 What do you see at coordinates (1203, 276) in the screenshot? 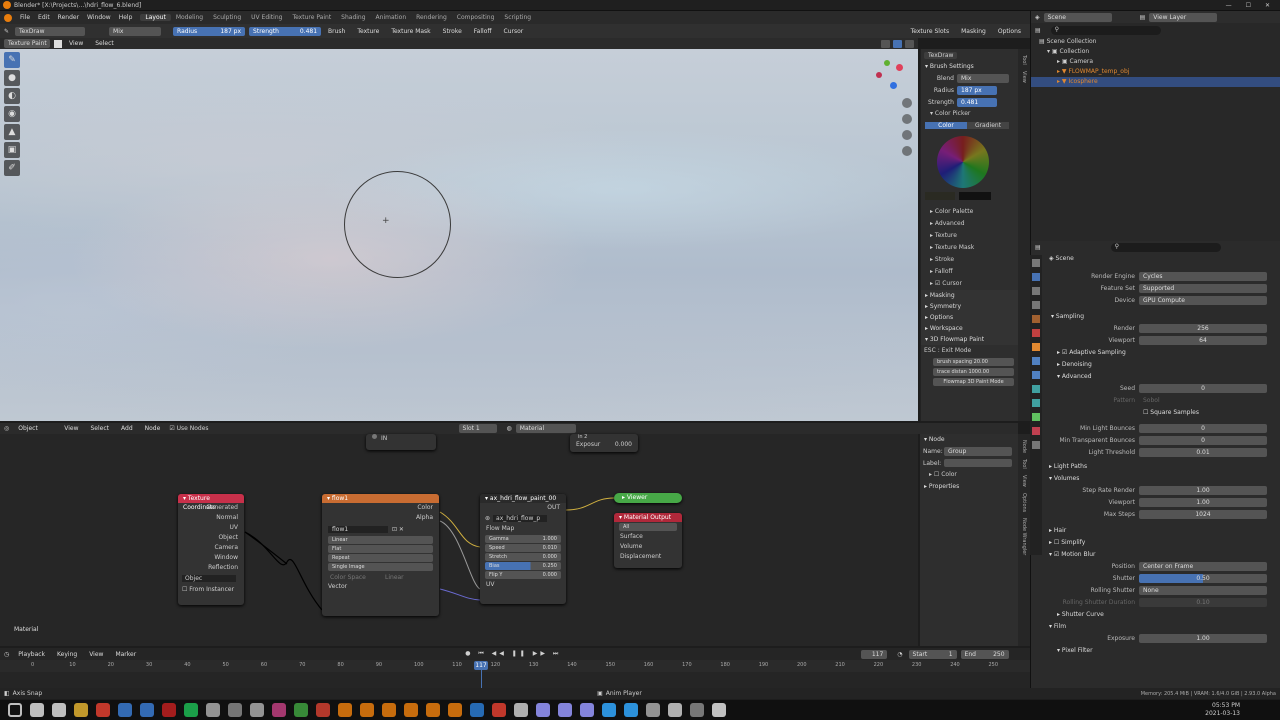
I see `render-engine-dropdown: Cycles` at bounding box center [1203, 276].